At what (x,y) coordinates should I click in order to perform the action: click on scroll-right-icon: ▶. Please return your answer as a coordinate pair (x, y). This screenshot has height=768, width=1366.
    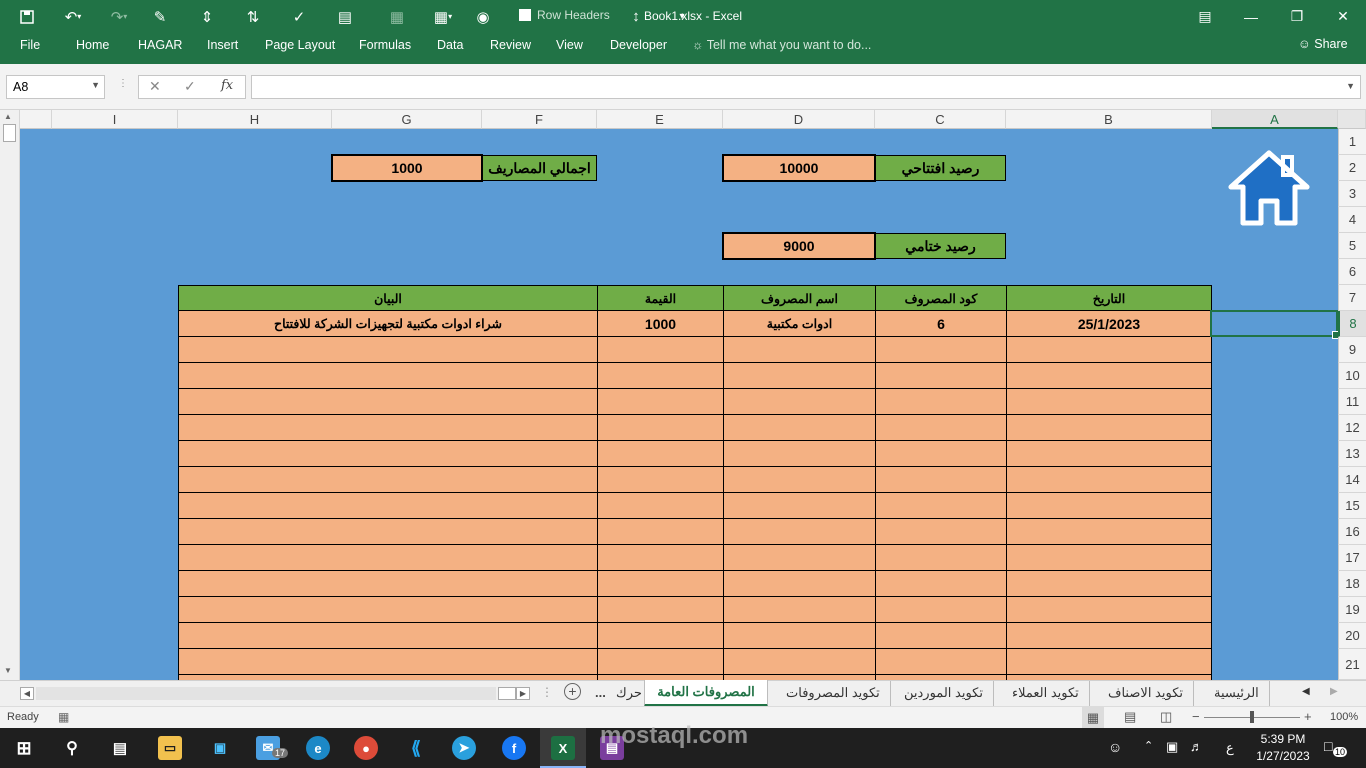
    Looking at the image, I should click on (523, 693).